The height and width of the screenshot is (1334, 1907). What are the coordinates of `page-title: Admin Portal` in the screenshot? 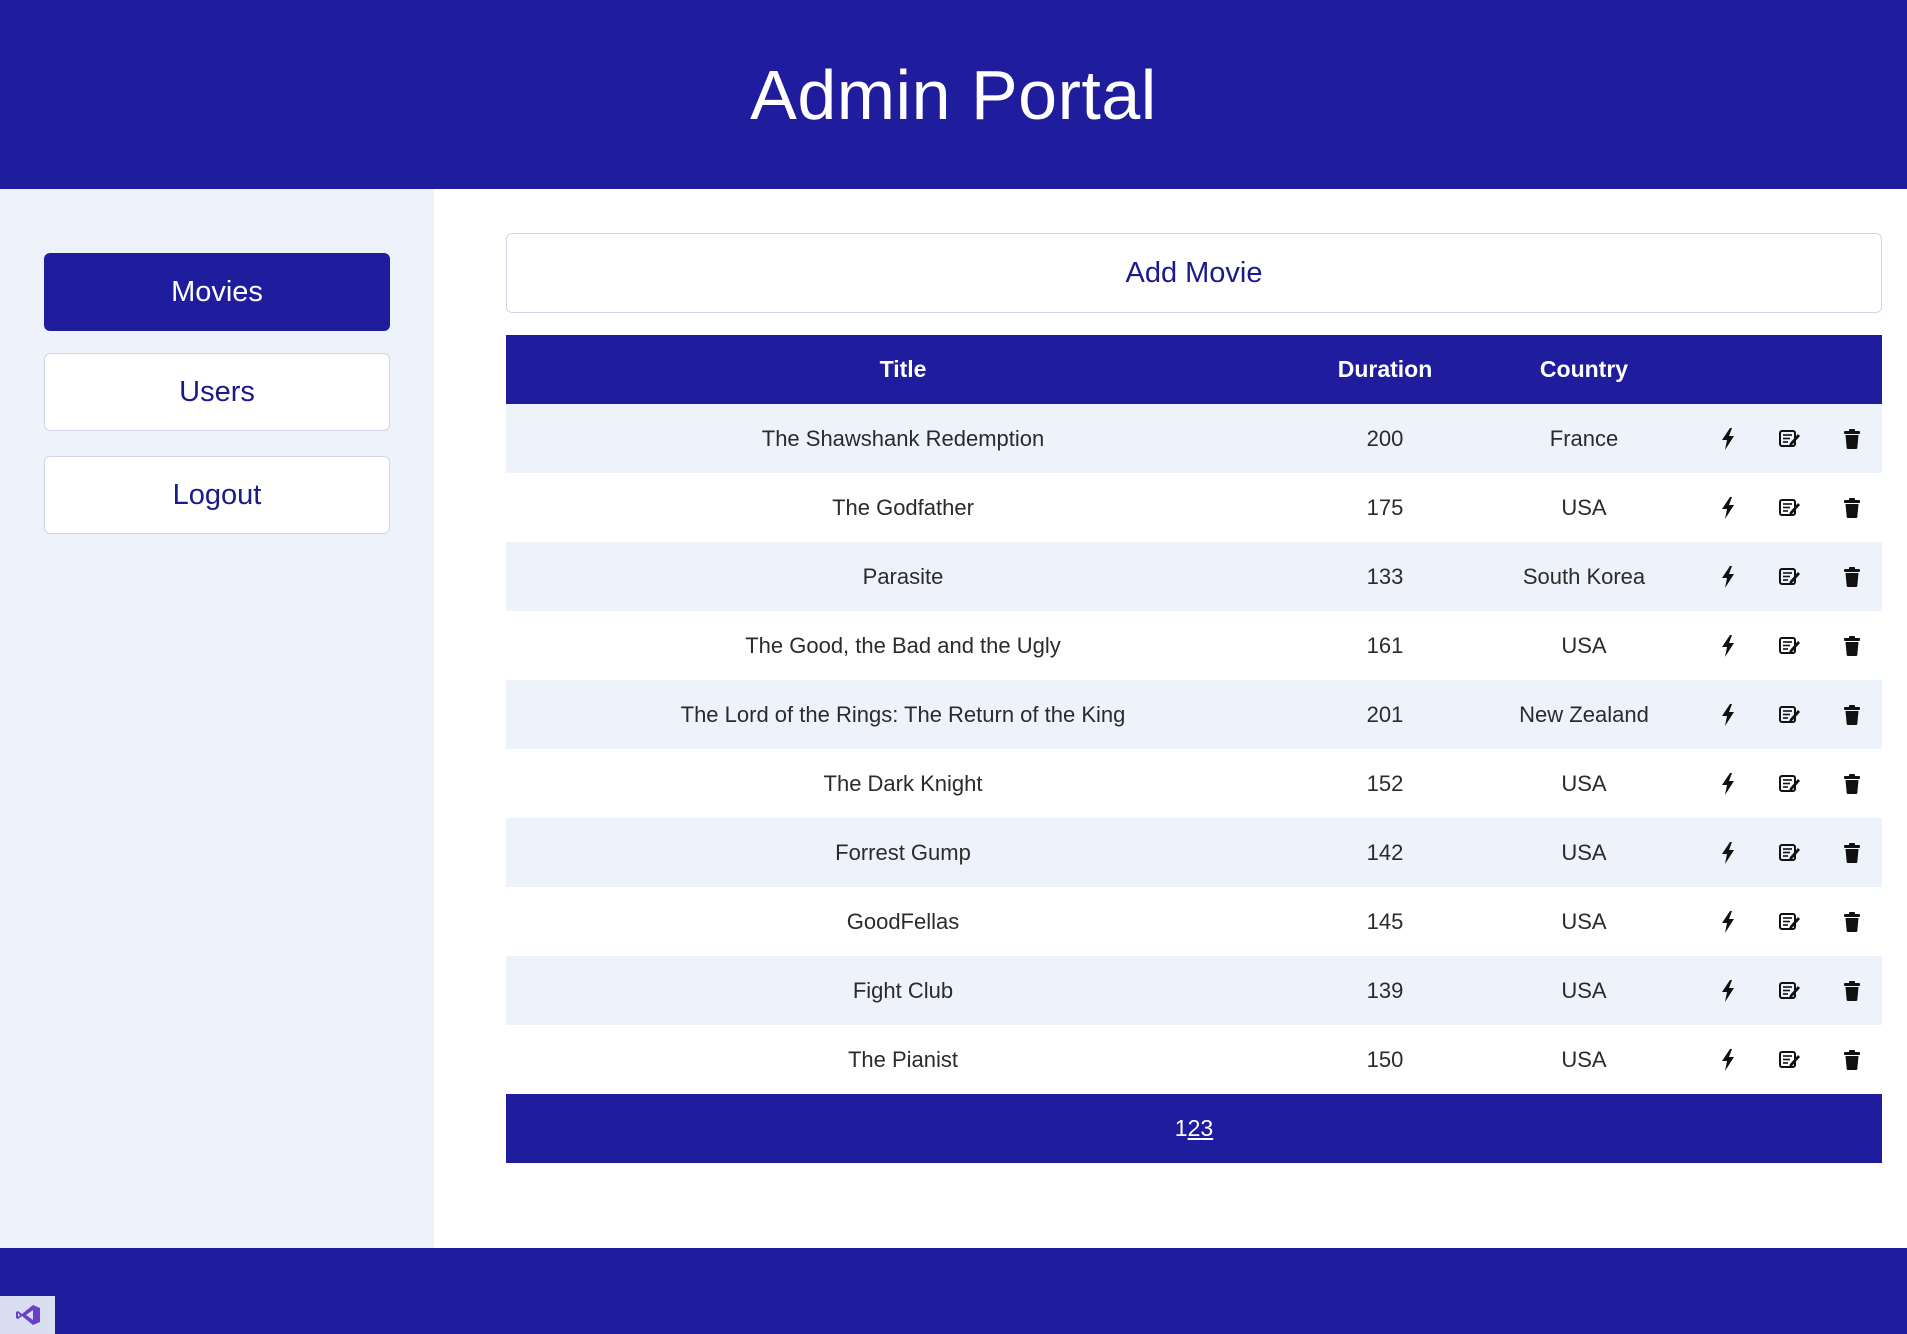 It's located at (953, 94).